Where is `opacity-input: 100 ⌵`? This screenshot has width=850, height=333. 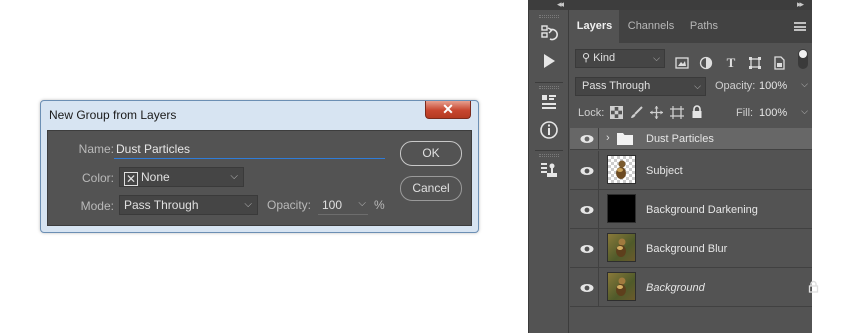
opacity-input: 100 ⌵ is located at coordinates (343, 205).